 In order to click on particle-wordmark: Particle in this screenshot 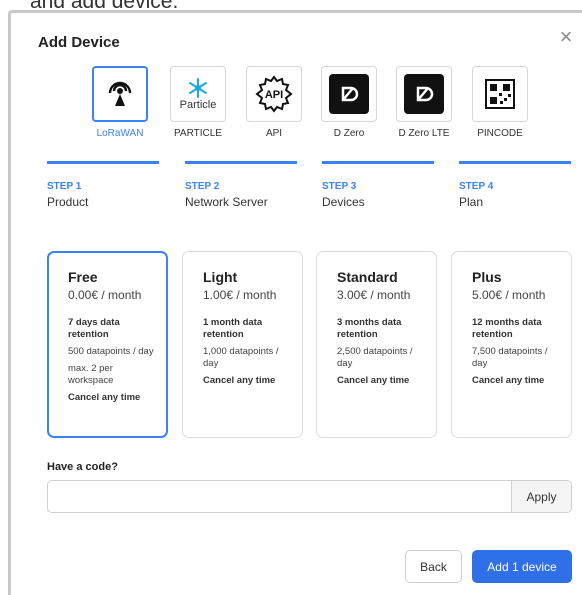, I will do `click(198, 105)`.